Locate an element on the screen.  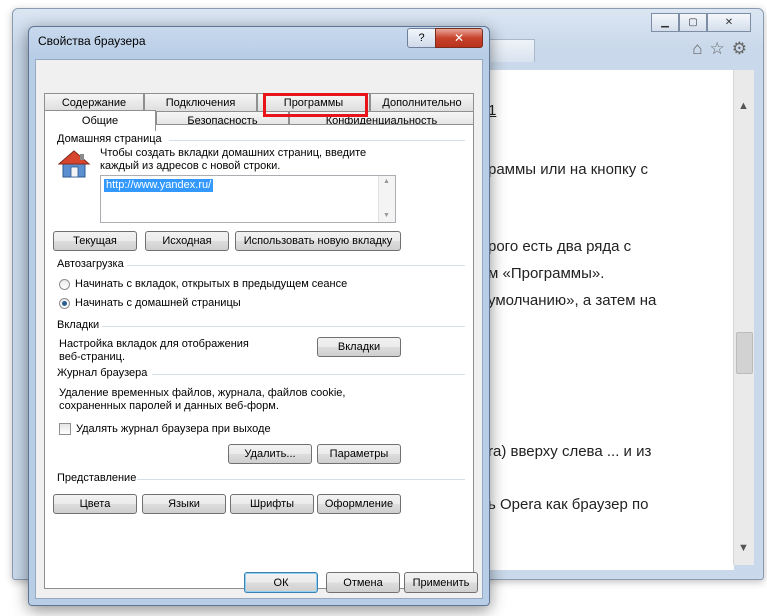
programs-tab-highlight is located at coordinates (315, 105).